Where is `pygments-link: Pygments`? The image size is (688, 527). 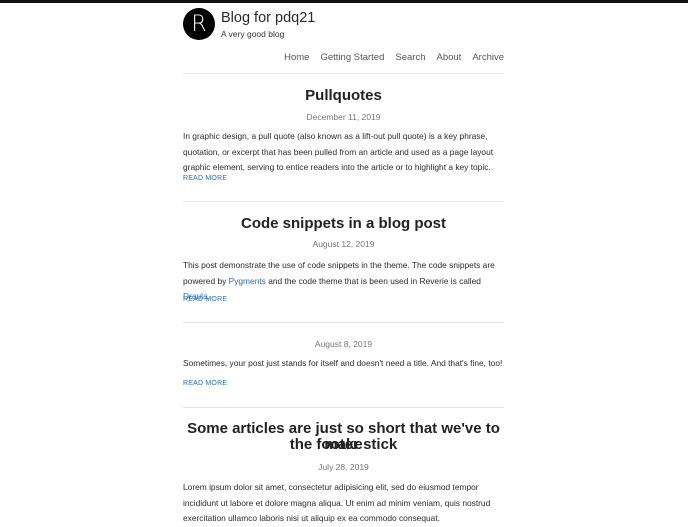 pygments-link: Pygments is located at coordinates (247, 281).